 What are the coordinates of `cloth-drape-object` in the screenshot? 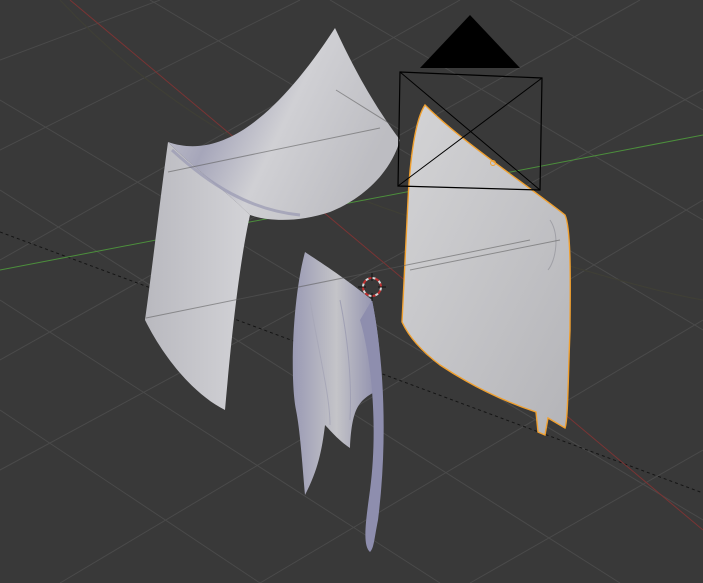 It's located at (338, 402).